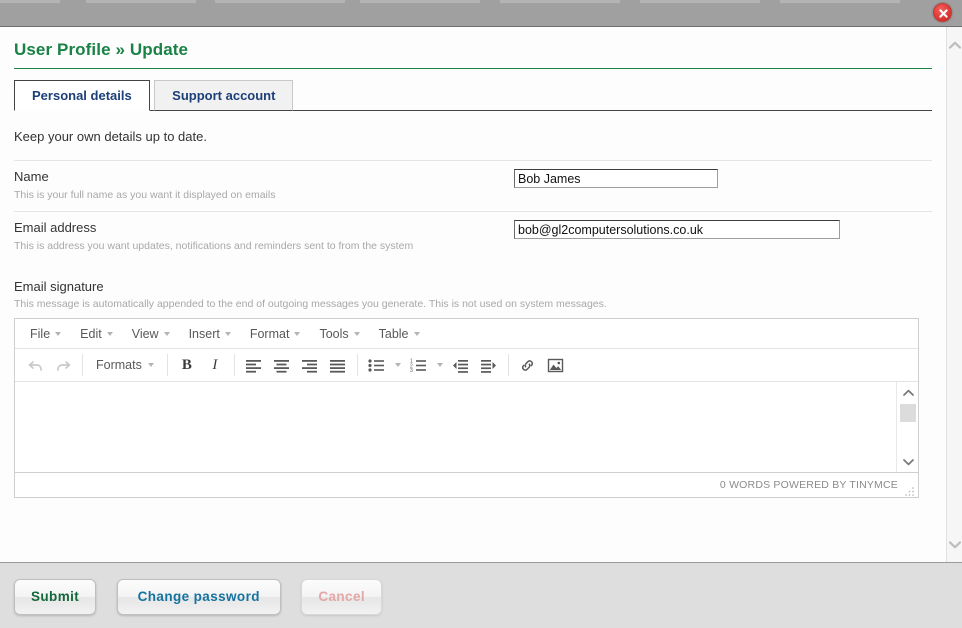 This screenshot has width=962, height=628. What do you see at coordinates (481, 13) in the screenshot?
I see `window-titlebar` at bounding box center [481, 13].